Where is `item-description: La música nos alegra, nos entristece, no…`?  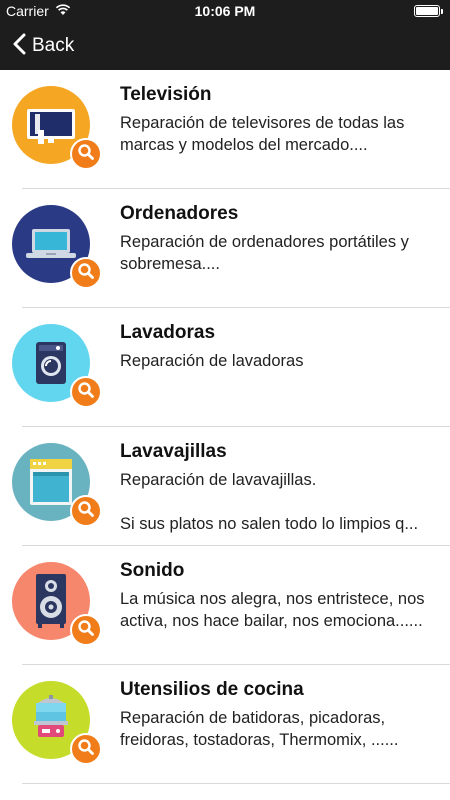
item-description: La música nos alegra, nos entristece, no… is located at coordinates (272, 610).